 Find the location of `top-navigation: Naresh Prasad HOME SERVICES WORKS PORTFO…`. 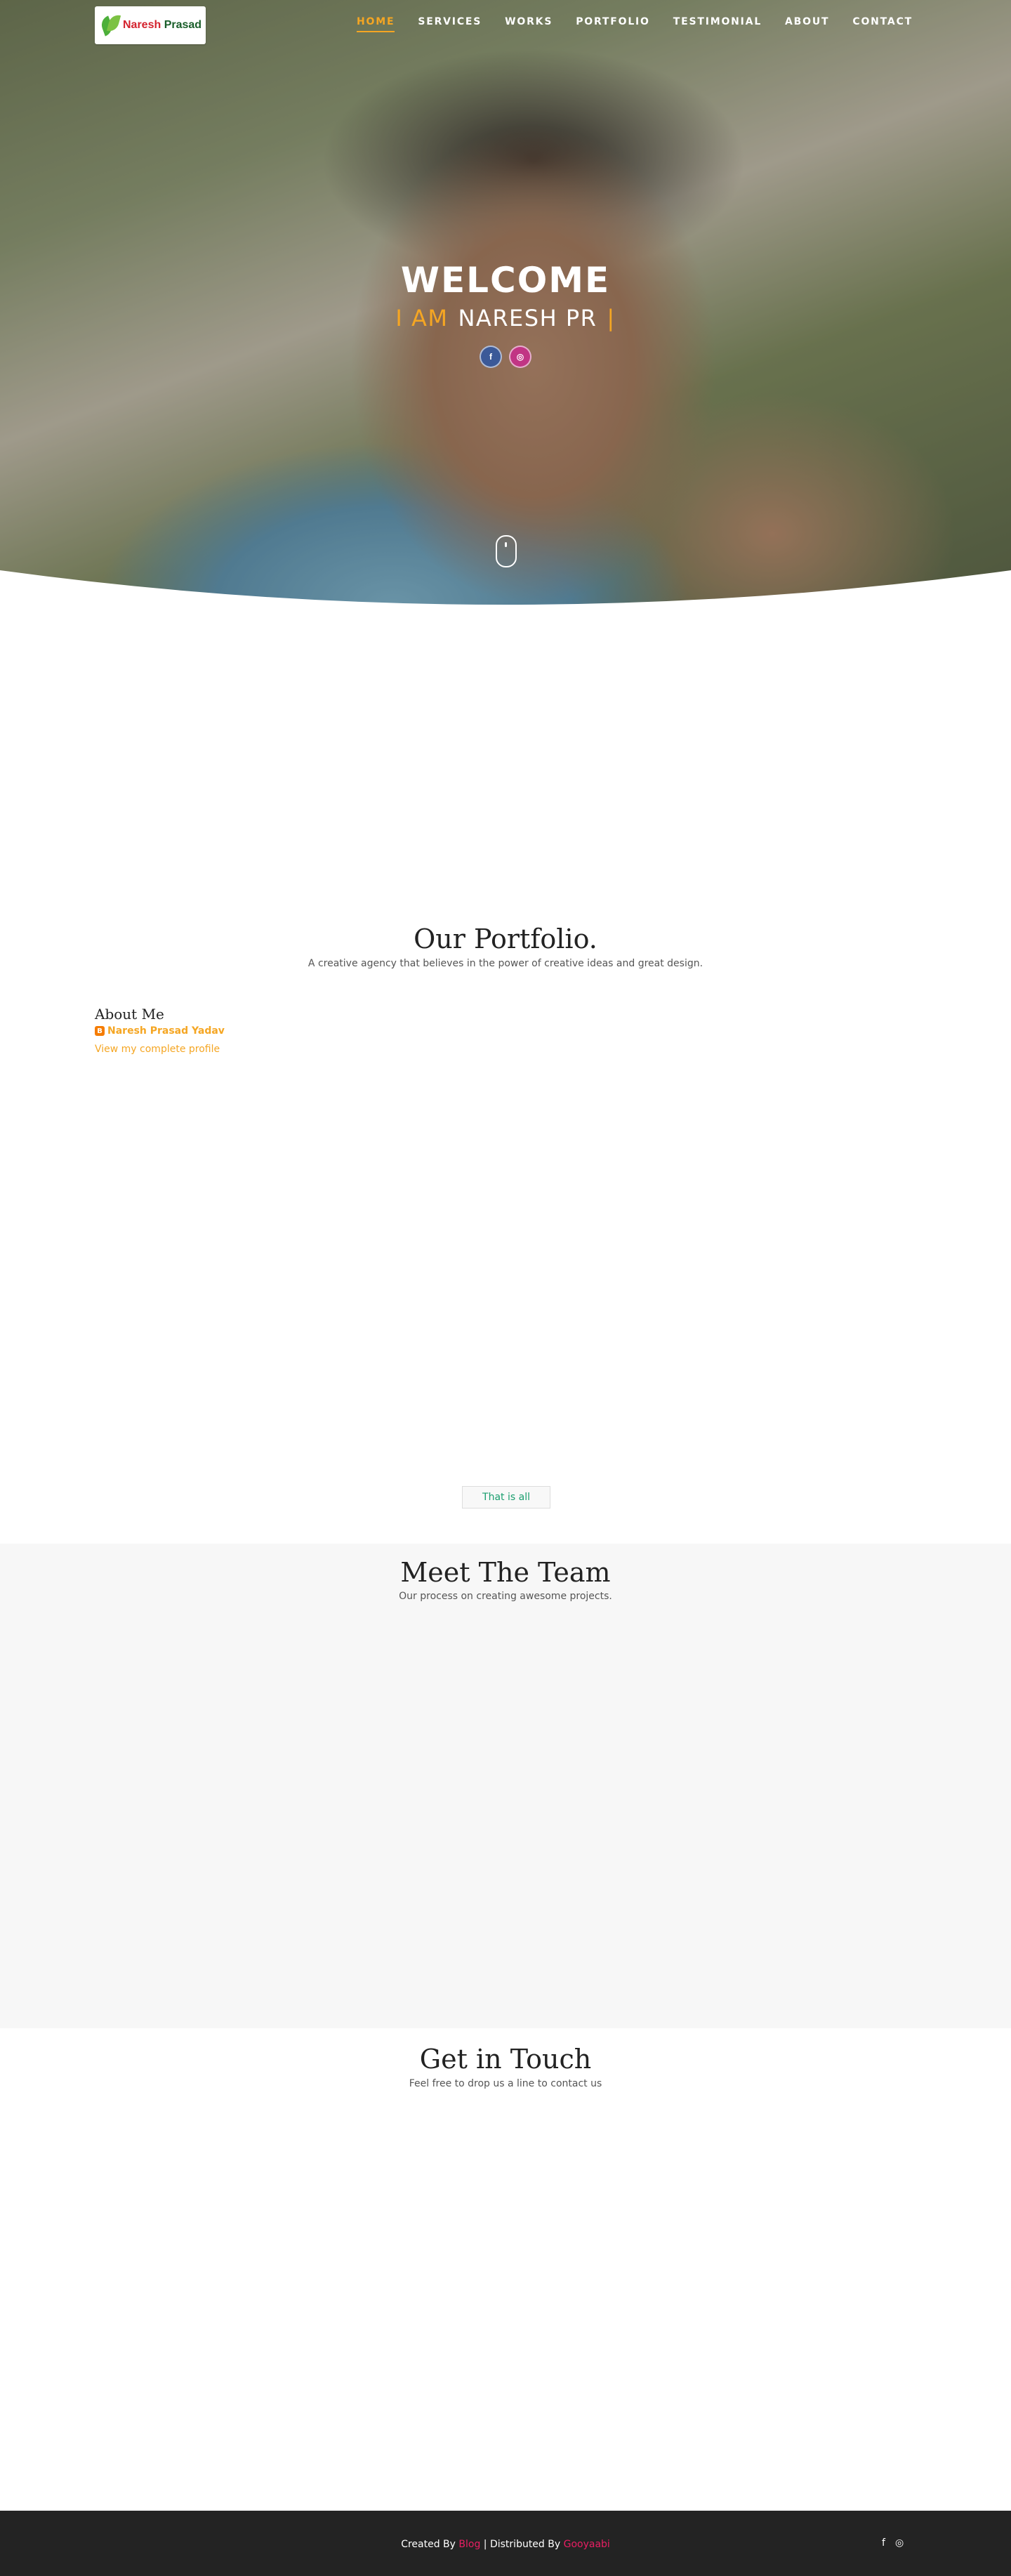

top-navigation: Naresh Prasad HOME SERVICES WORKS PORTFO… is located at coordinates (505, 23).